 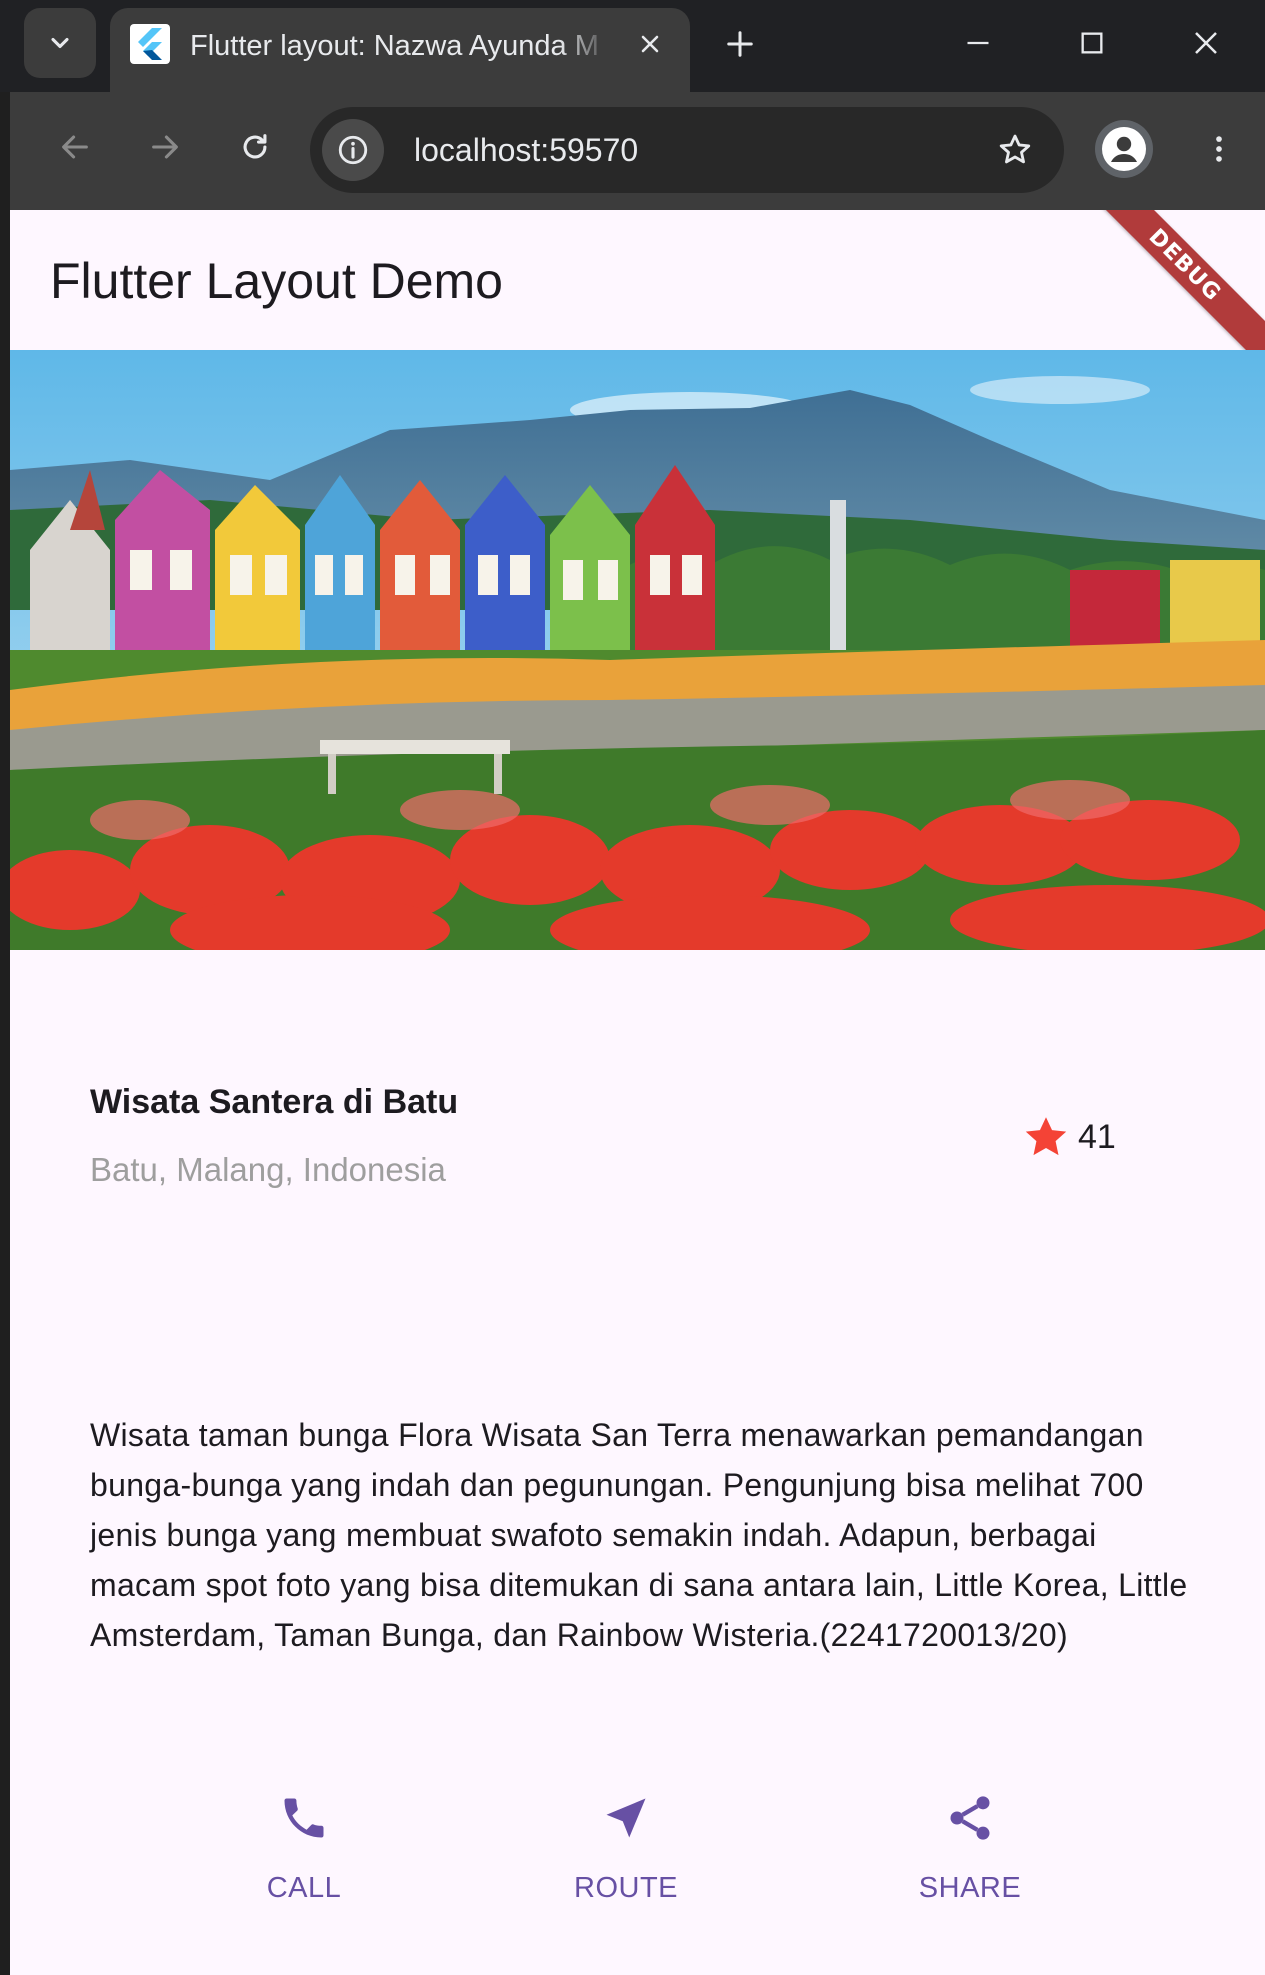 I want to click on bookmark-button, so click(x=1015, y=150).